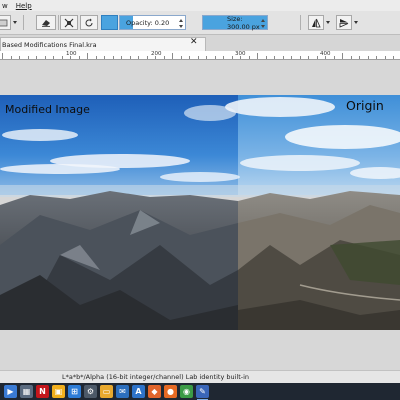  What do you see at coordinates (122, 391) in the screenshot?
I see `mail-icon: ✉` at bounding box center [122, 391].